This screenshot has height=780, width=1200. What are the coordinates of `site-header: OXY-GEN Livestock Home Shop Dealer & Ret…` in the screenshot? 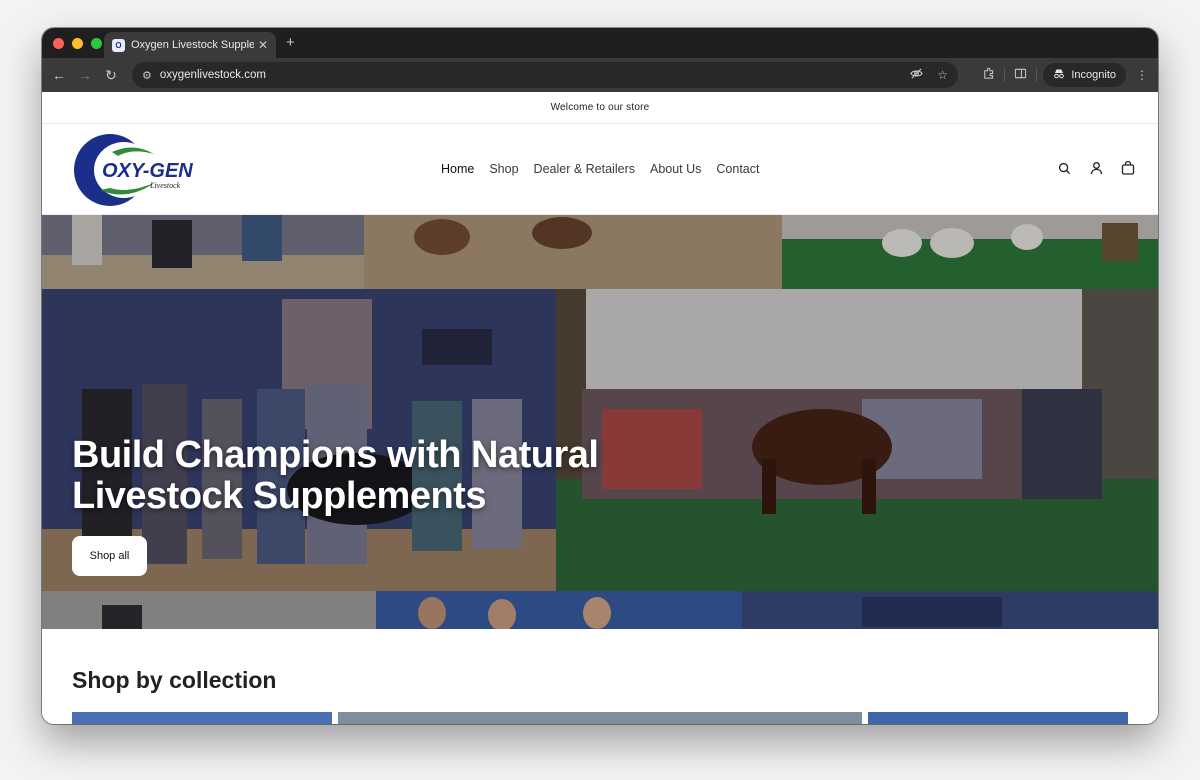 It's located at (600, 169).